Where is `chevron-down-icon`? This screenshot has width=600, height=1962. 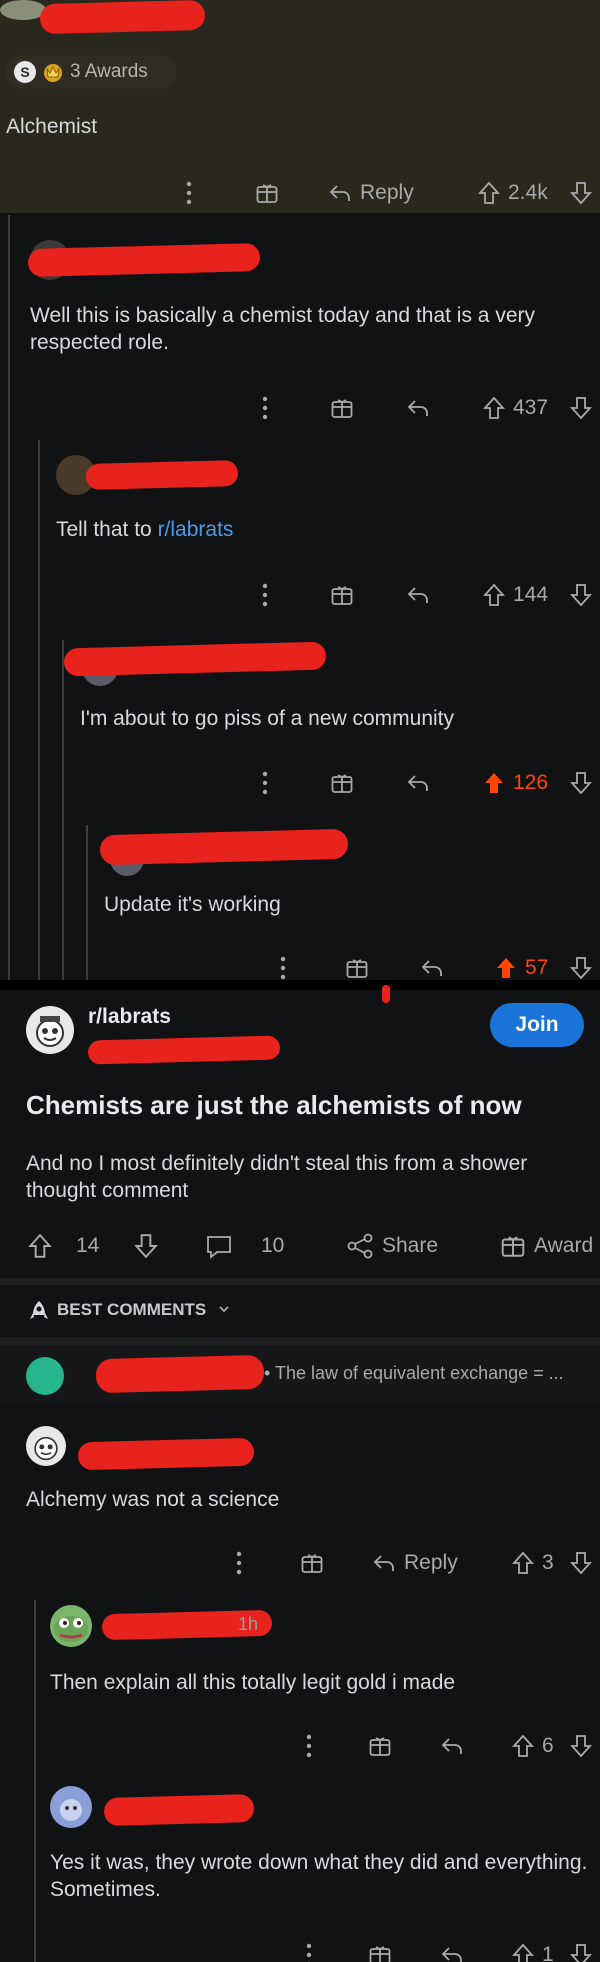
chevron-down-icon is located at coordinates (224, 1309).